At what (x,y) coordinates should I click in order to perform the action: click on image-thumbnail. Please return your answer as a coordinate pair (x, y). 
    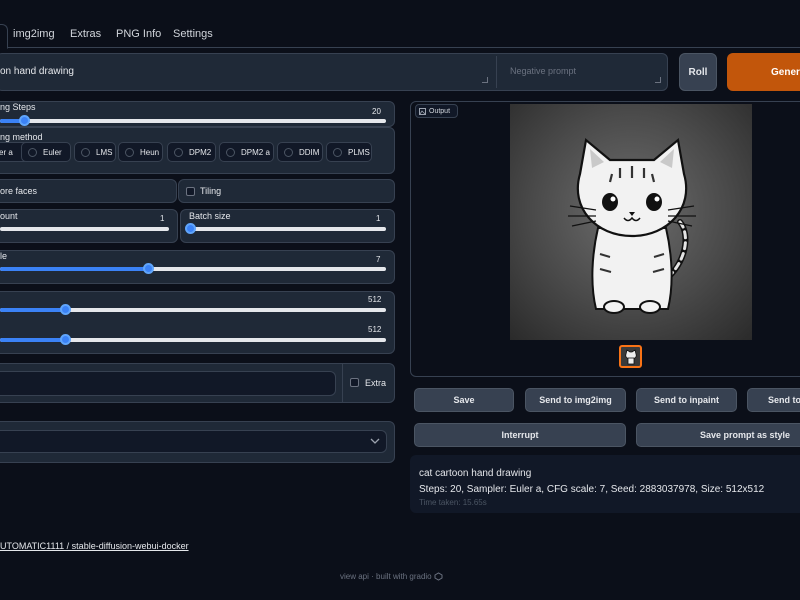
    Looking at the image, I should click on (630, 356).